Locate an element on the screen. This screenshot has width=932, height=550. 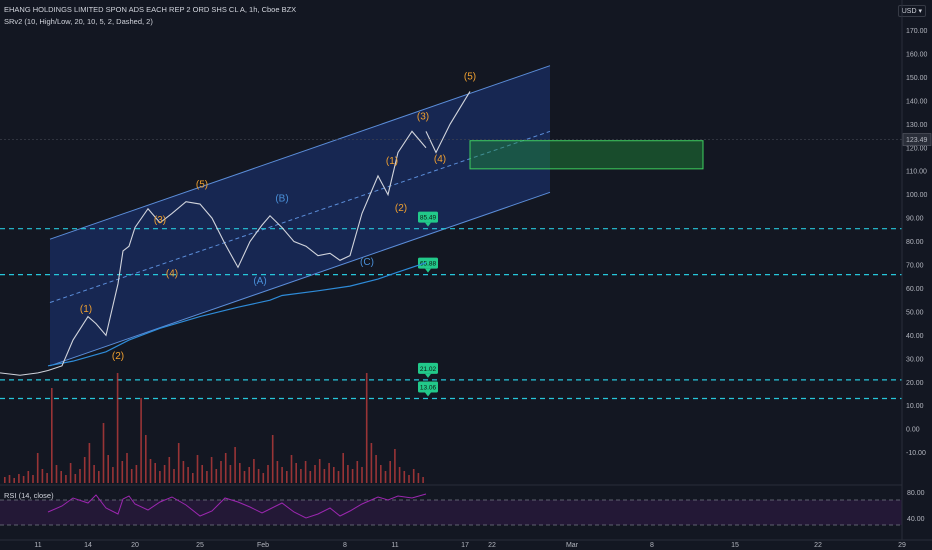
time-axis: 11 14 20 25 Feb 8 11 17 22 Mar 8 15 22 29 is located at coordinates (466, 544).